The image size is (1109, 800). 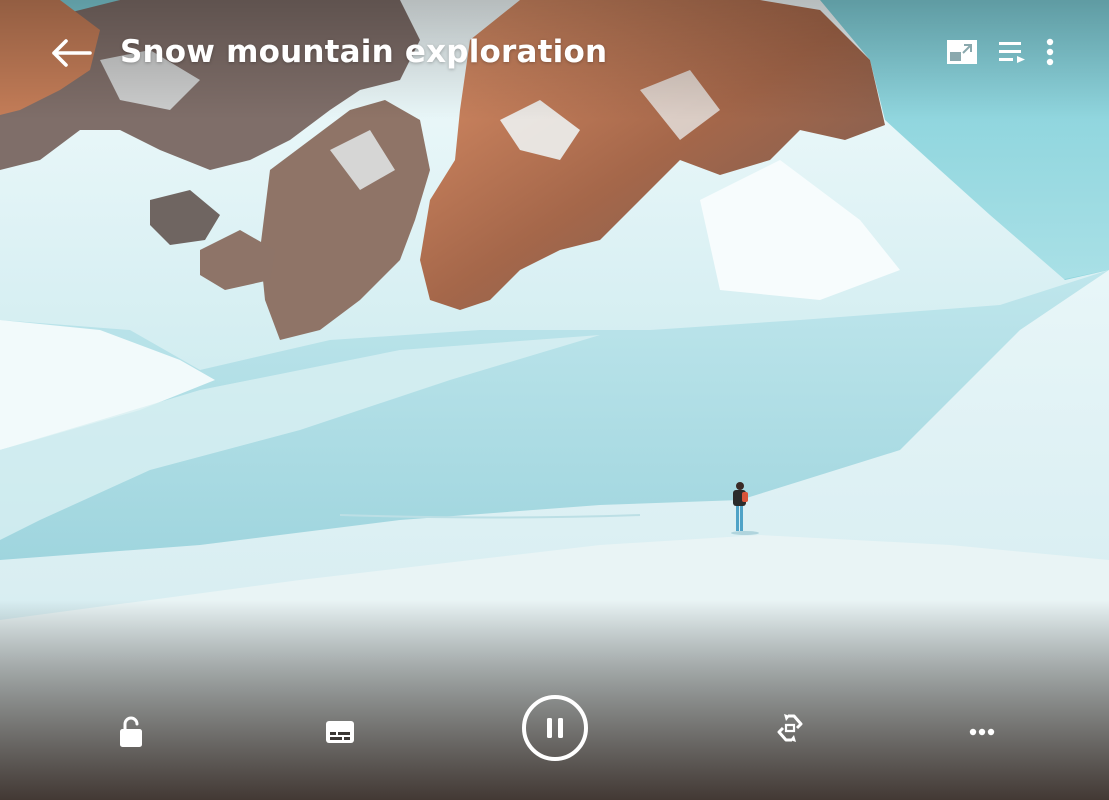 I want to click on subtitles-icon, so click(x=340, y=732).